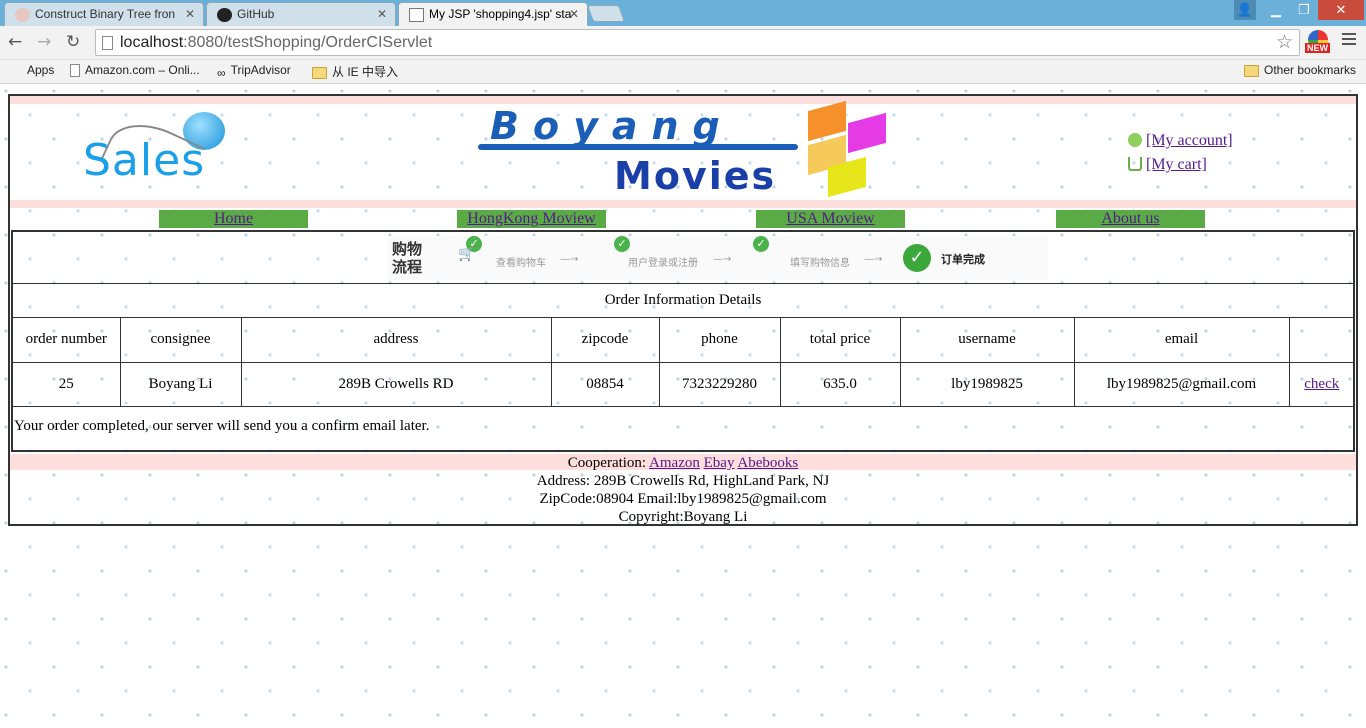 This screenshot has width=1366, height=728. What do you see at coordinates (767, 463) in the screenshot?
I see `partner-abebooks-link: Abebooks` at bounding box center [767, 463].